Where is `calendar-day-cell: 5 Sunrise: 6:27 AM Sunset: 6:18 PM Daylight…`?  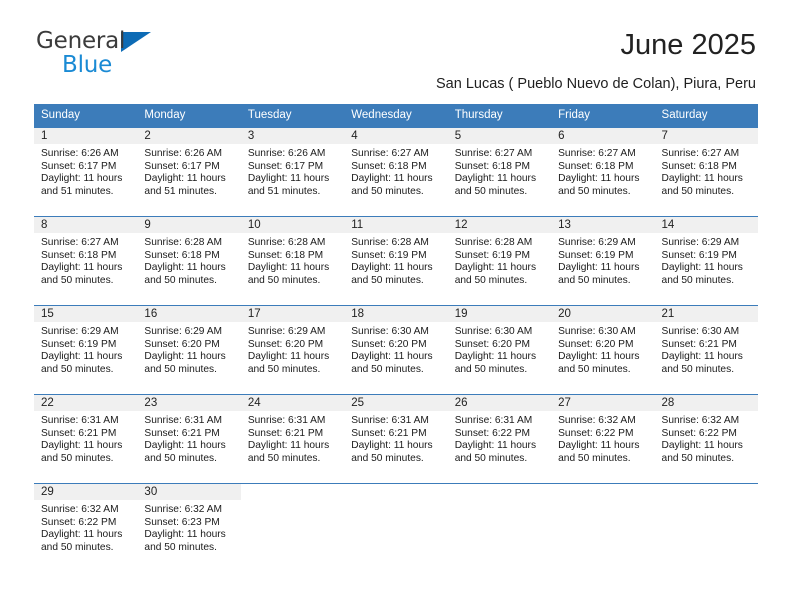 calendar-day-cell: 5 Sunrise: 6:27 AM Sunset: 6:18 PM Daylight… is located at coordinates (499, 172).